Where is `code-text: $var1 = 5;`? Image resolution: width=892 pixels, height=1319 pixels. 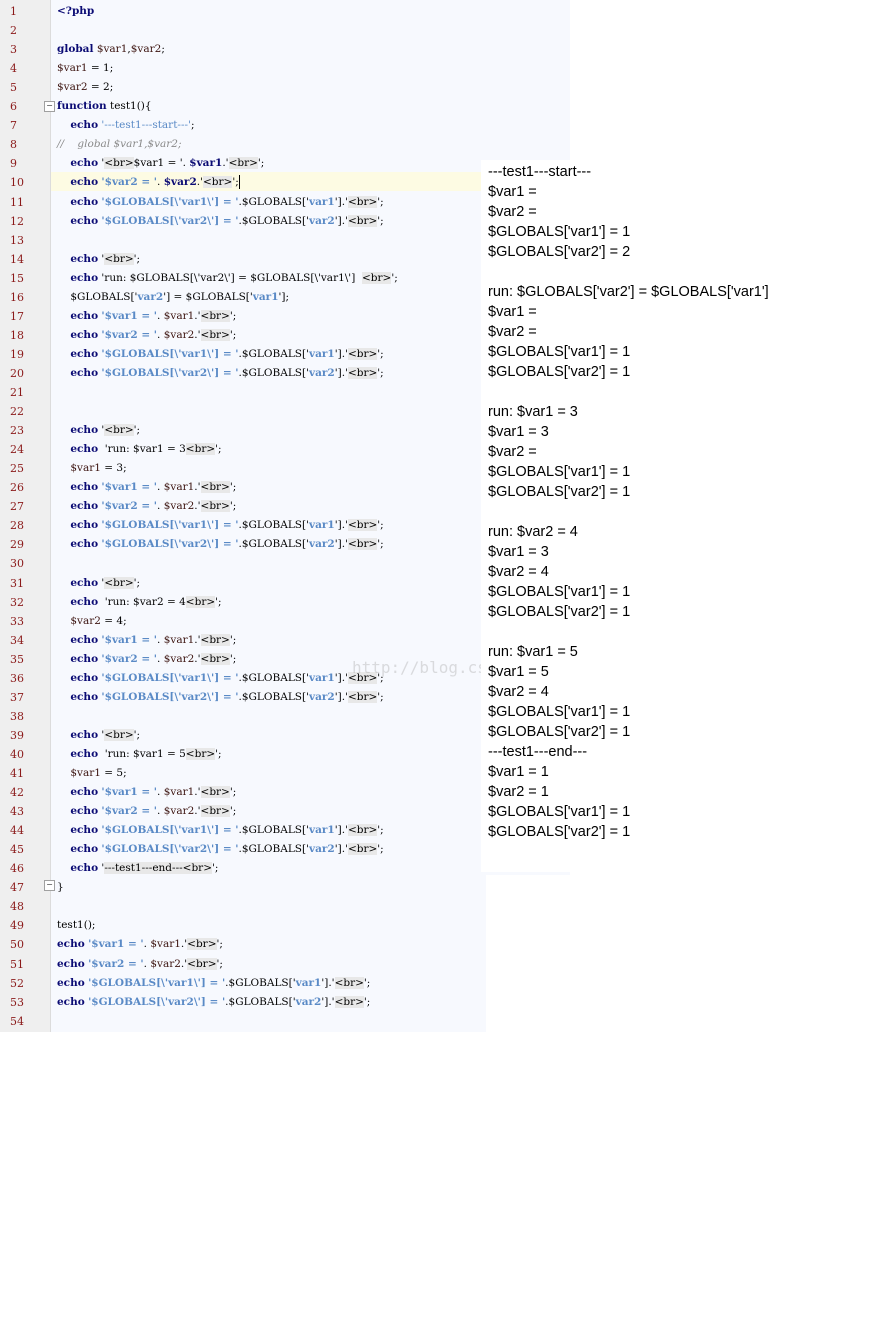
code-text: $var1 = 5; is located at coordinates (91, 773).